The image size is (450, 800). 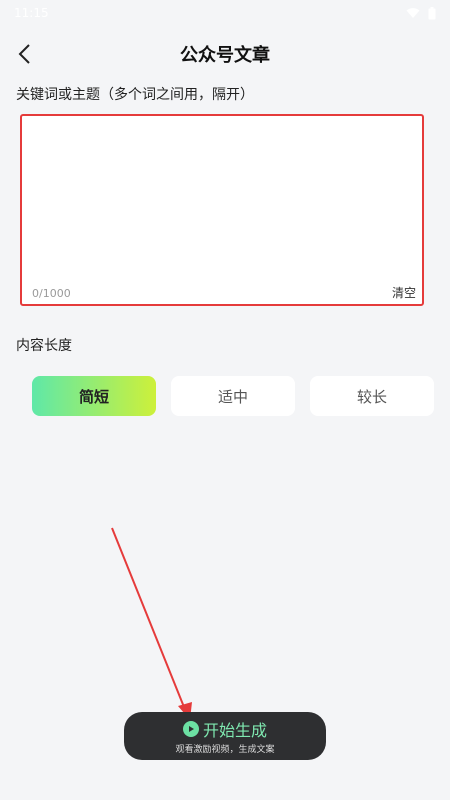 I want to click on length-option-medium: 适中, so click(x=233, y=396).